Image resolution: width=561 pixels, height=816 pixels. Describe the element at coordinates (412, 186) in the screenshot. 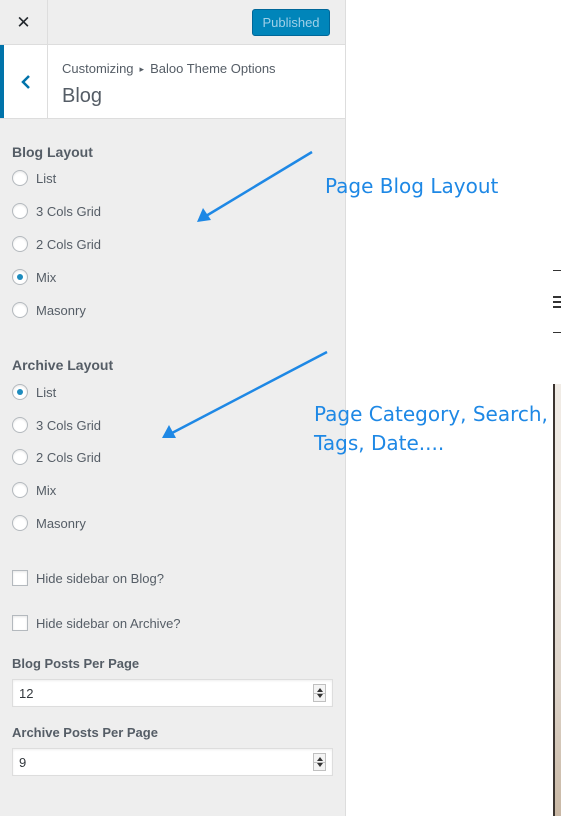

I see `annotation-blog-layout: Page Blog Layout` at that location.